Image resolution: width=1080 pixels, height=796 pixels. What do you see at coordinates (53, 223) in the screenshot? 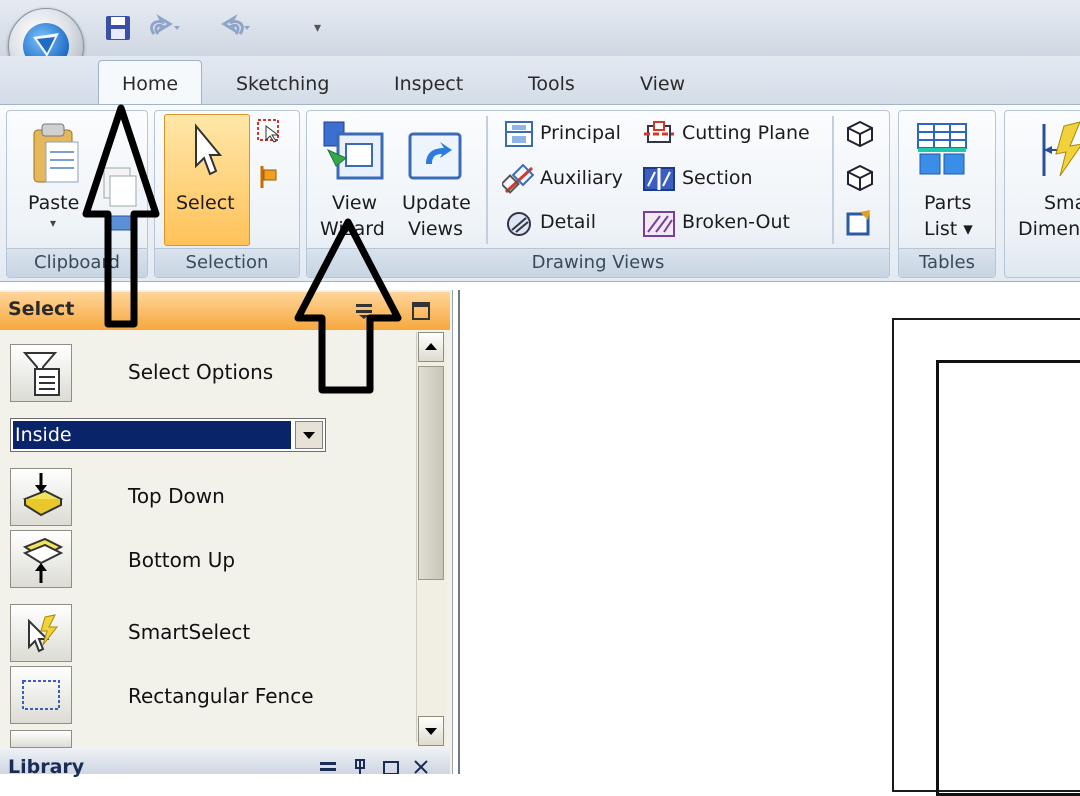
I see `paste-dropdown-icon: ▾` at bounding box center [53, 223].